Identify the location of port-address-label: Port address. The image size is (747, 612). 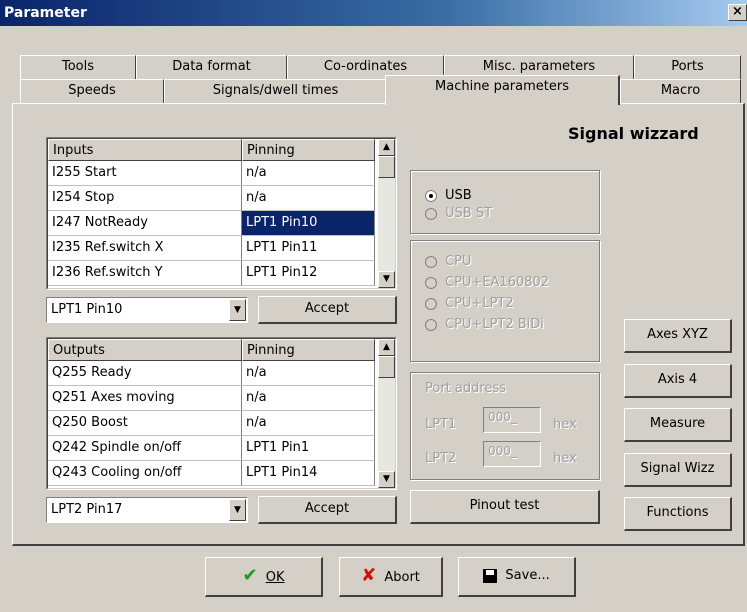
(465, 388).